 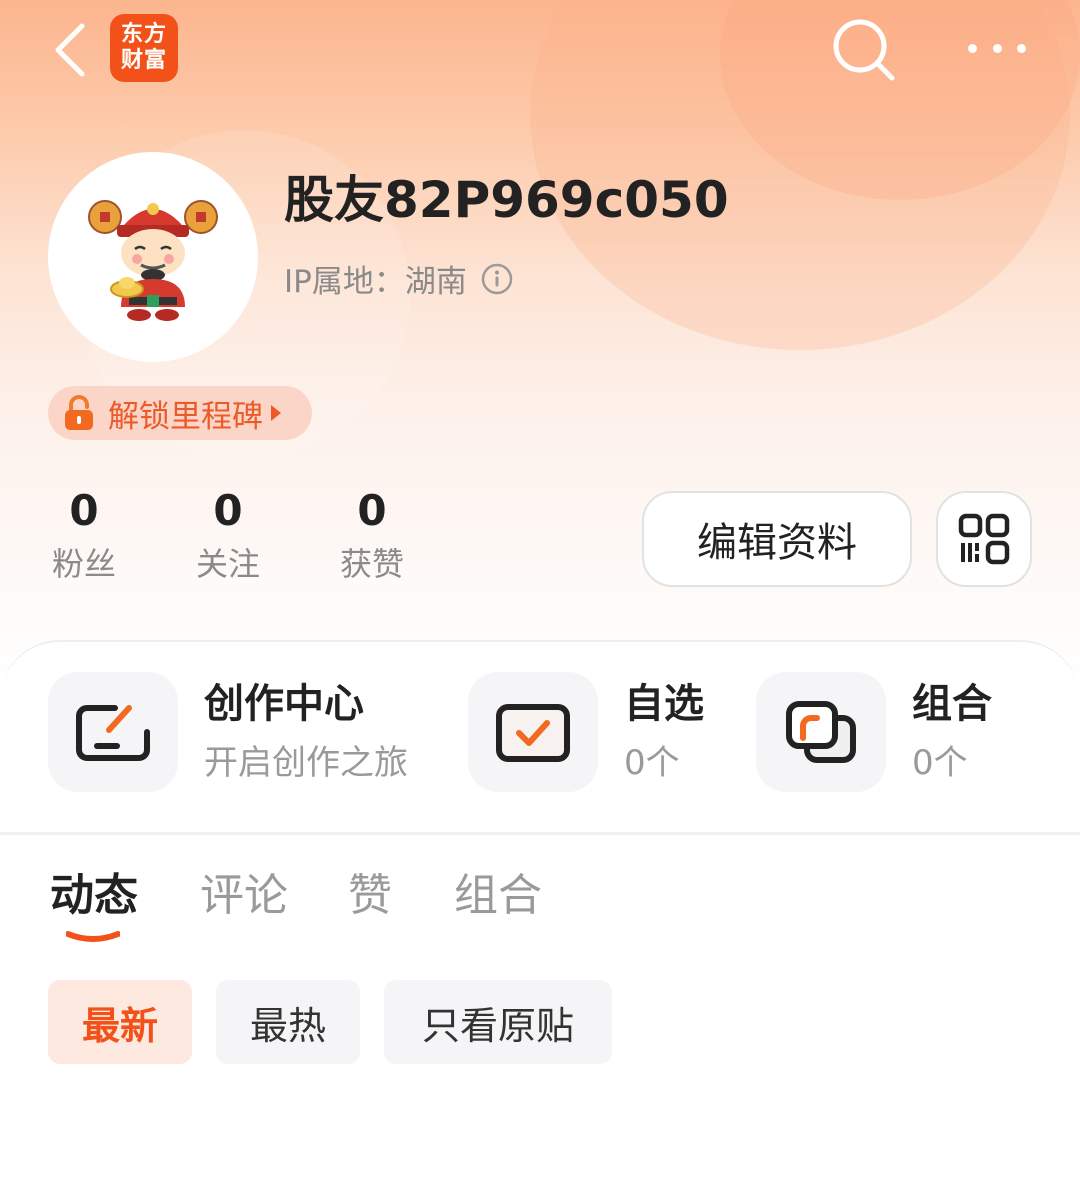 I want to click on feature-portfolio: 组合 0个, so click(x=874, y=732).